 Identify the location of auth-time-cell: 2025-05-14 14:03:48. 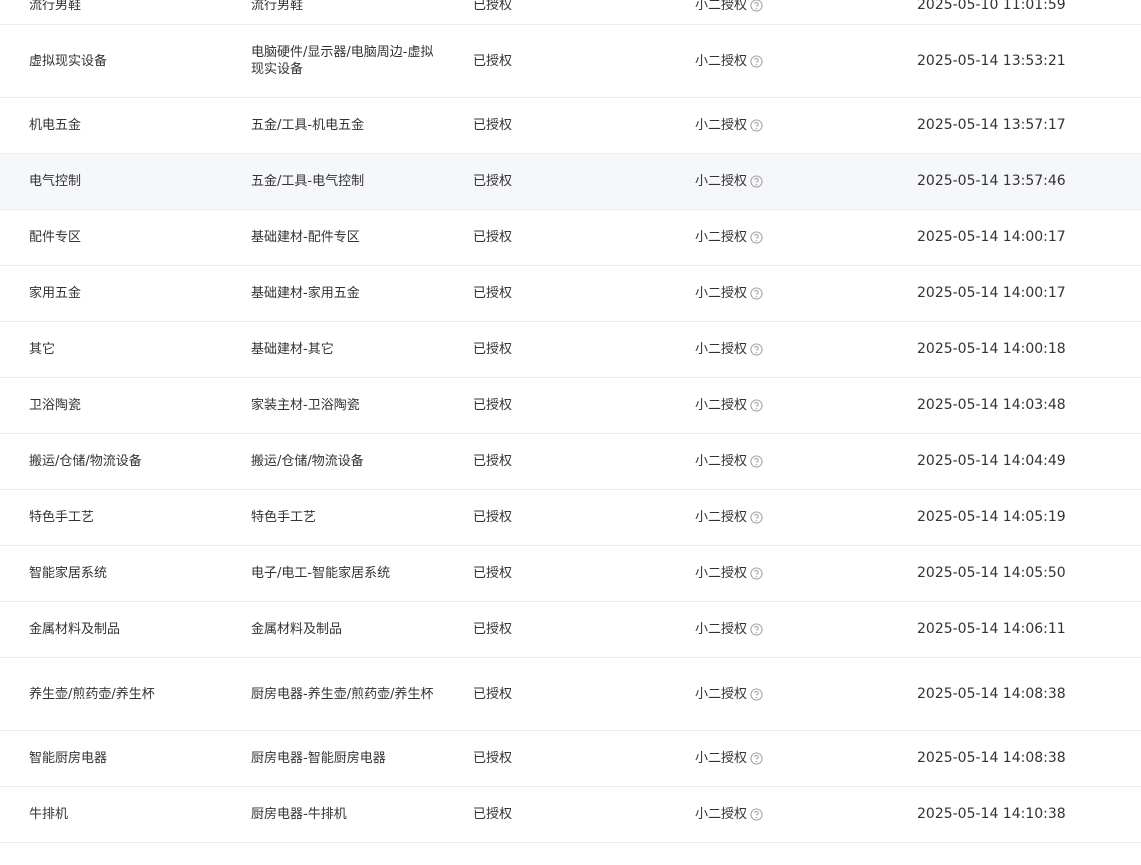
(991, 405).